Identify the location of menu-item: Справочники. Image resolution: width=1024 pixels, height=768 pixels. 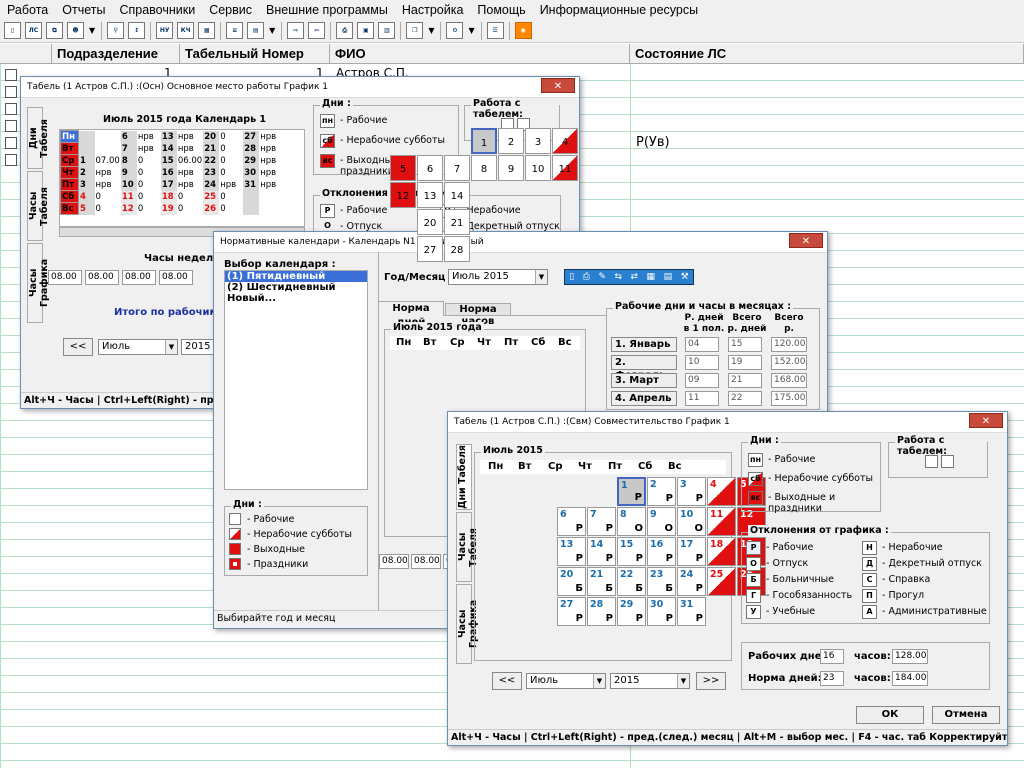
(157, 10).